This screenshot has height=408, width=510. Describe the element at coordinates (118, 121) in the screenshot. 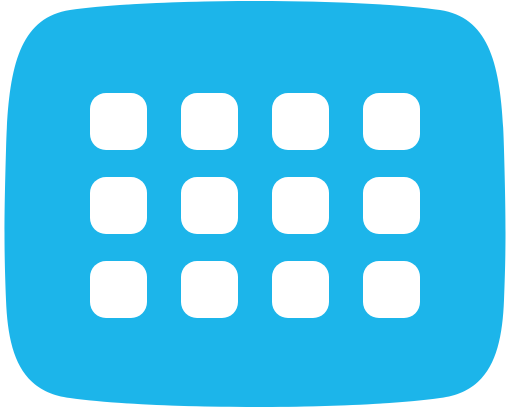

I see `grid-key-r1-c1` at that location.